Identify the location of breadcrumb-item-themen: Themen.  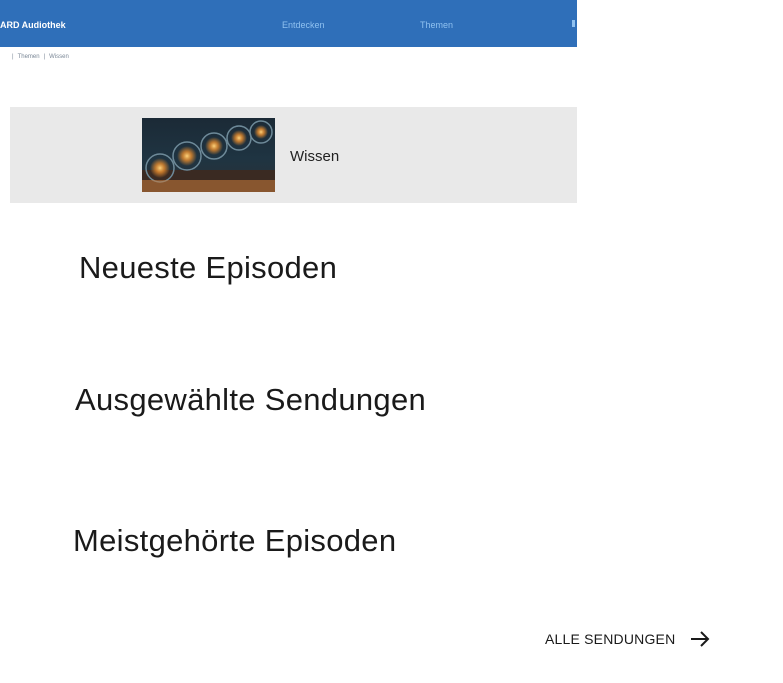
(29, 57).